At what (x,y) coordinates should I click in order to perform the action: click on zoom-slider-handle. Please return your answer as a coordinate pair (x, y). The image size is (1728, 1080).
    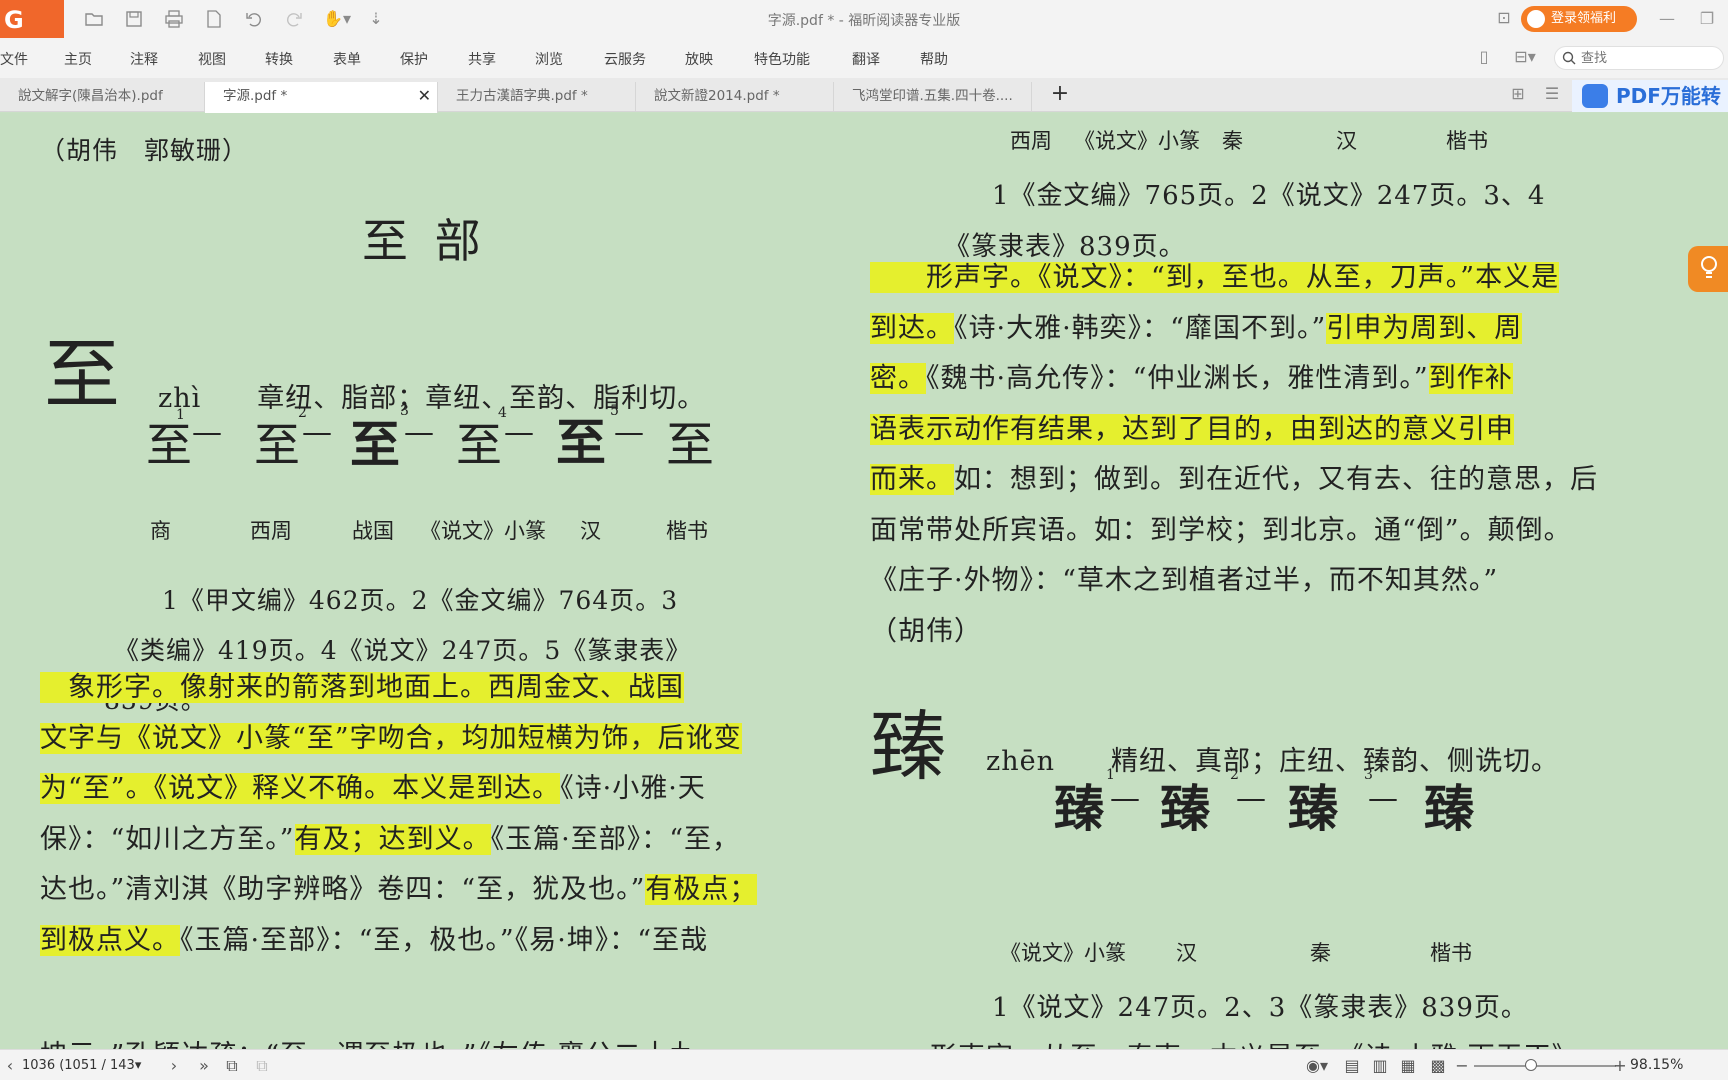
    Looking at the image, I should click on (1530, 1065).